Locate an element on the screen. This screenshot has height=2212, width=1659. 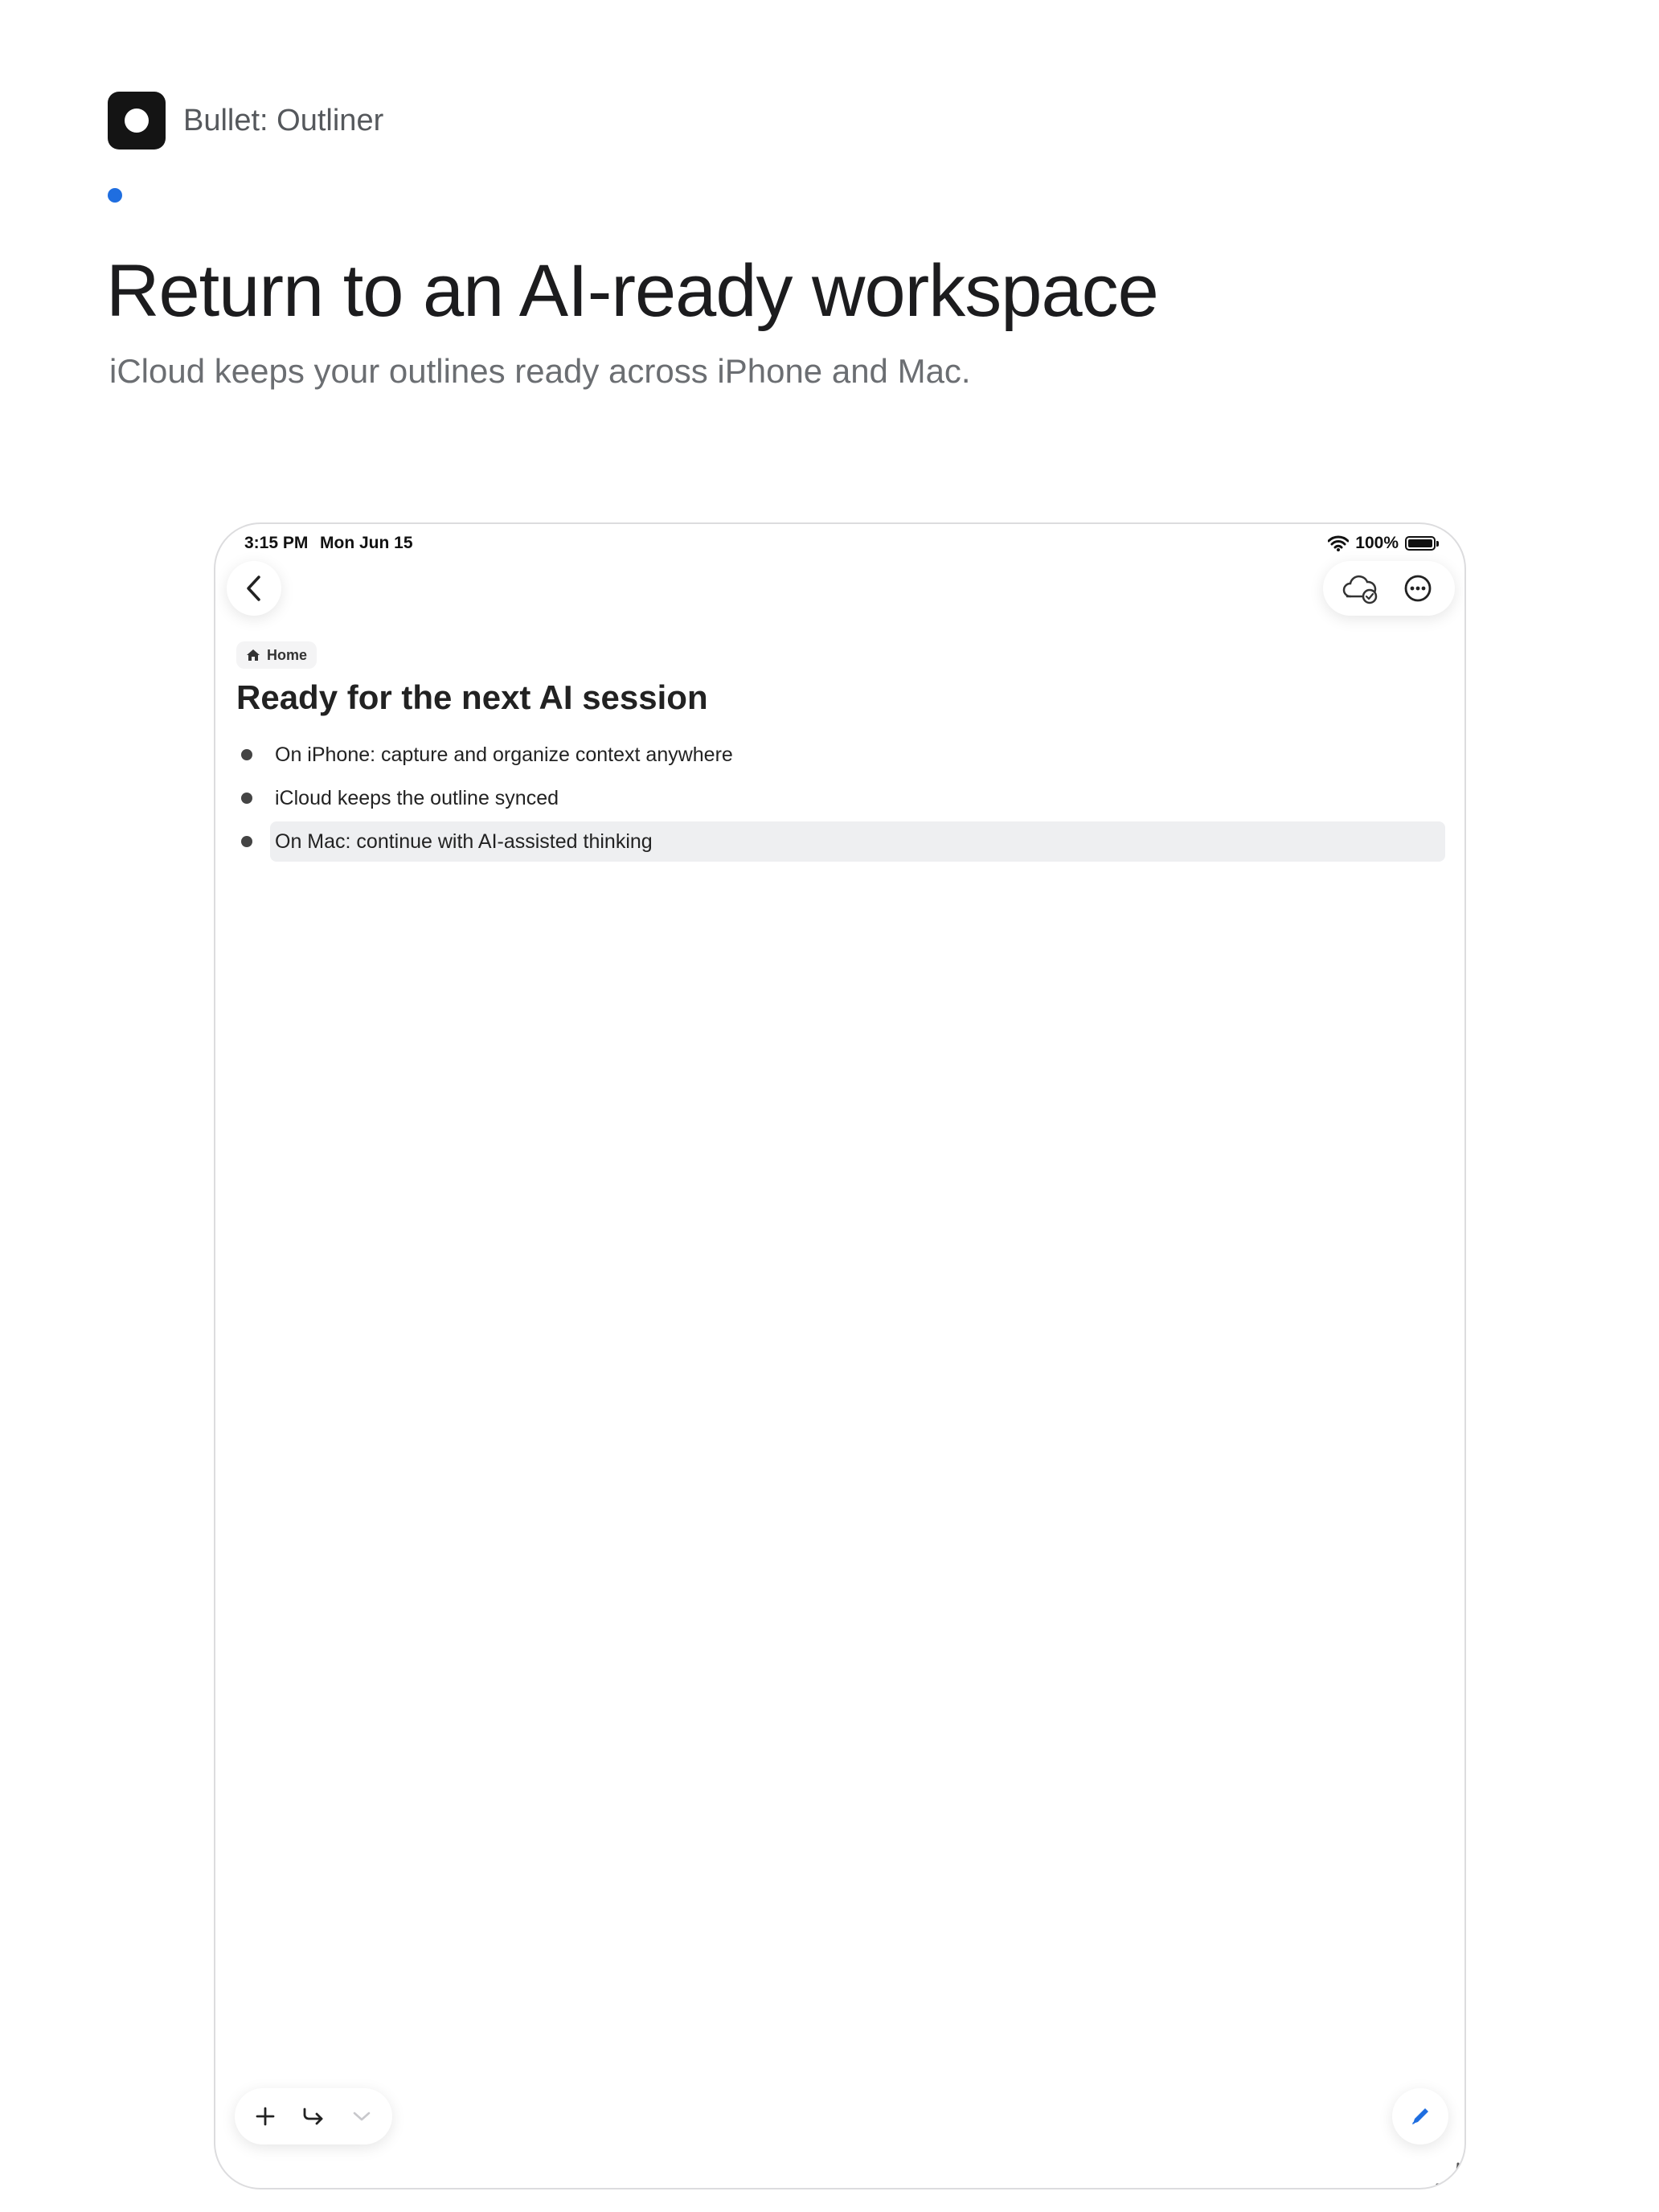
status-right: 100% is located at coordinates (1383, 543).